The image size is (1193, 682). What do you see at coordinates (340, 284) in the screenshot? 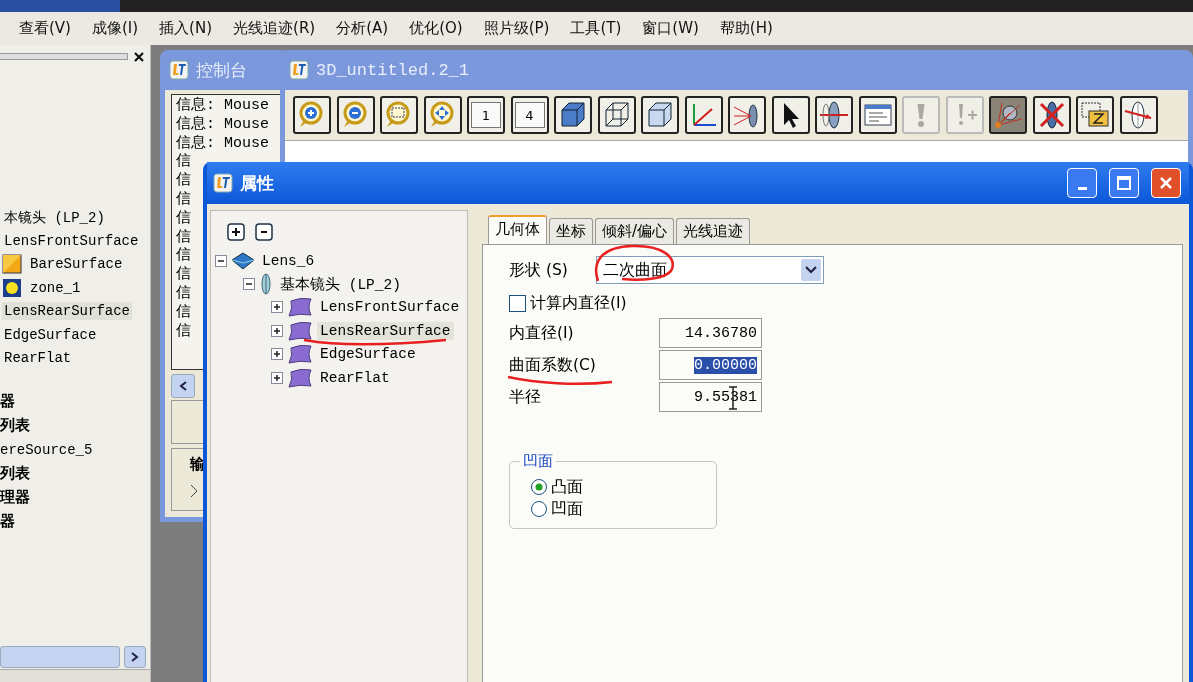
I see `tree-item: 基本镜头 (LP_2)` at bounding box center [340, 284].